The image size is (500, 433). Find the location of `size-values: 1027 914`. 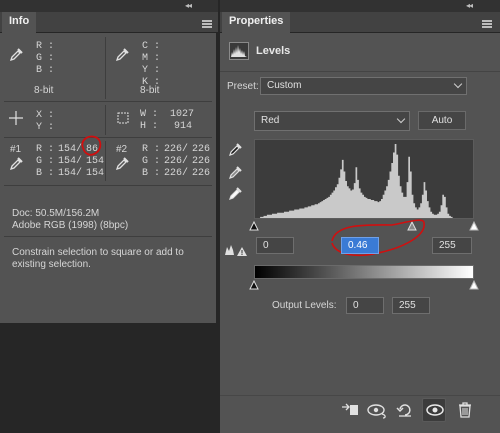

size-values: 1027 914 is located at coordinates (182, 120).